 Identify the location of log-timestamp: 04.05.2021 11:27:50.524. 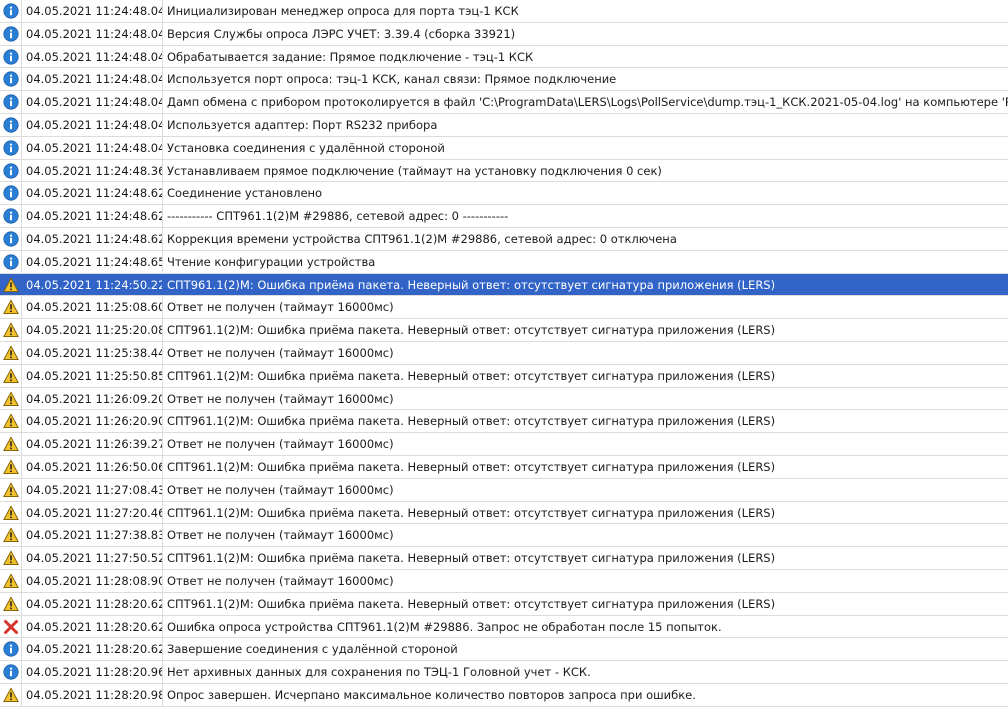
(92, 558).